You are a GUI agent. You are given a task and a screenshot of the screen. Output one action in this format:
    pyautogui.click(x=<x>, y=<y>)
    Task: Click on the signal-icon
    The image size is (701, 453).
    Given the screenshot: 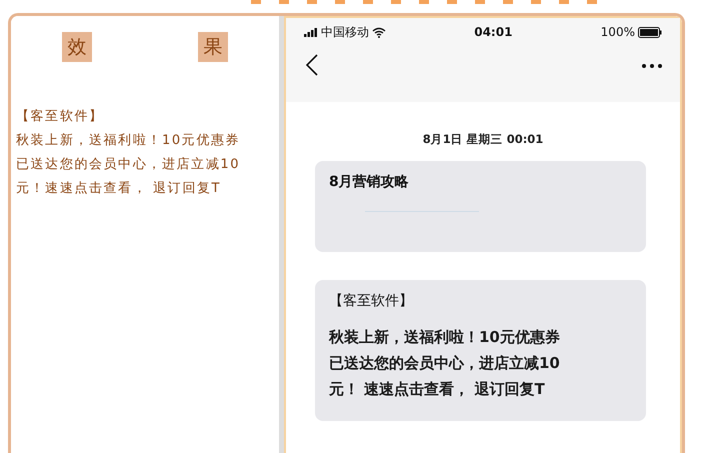 What is the action you would take?
    pyautogui.click(x=311, y=32)
    